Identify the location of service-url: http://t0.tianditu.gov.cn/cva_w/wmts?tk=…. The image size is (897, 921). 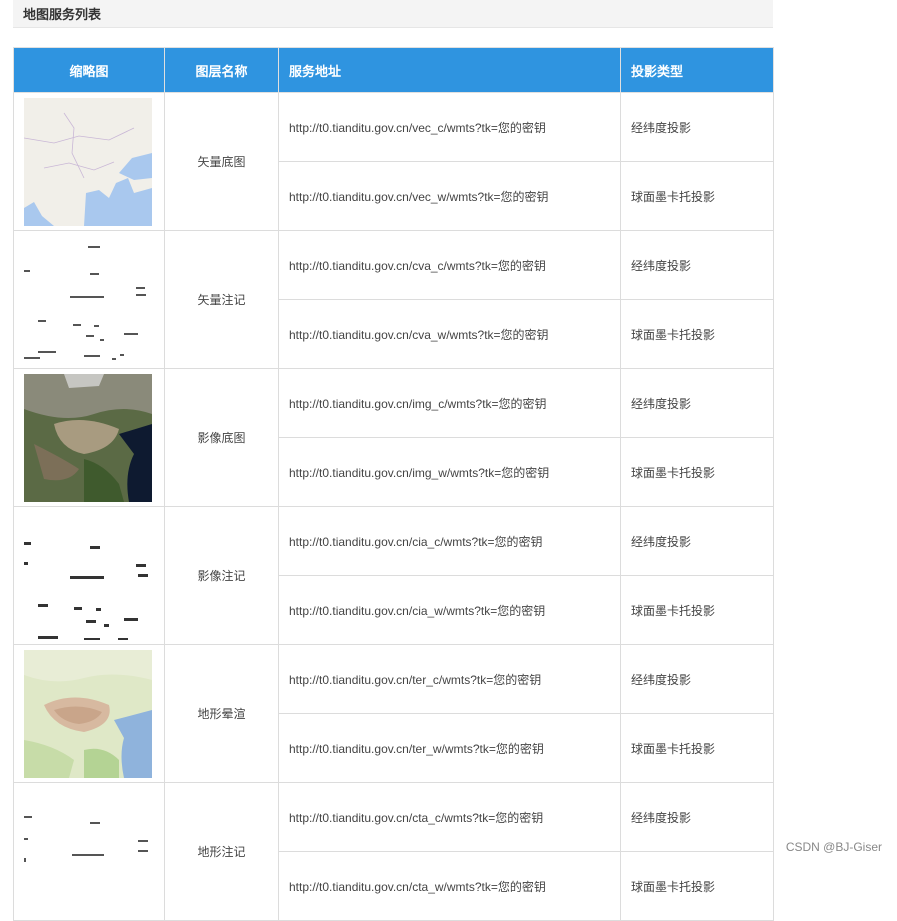
(449, 334).